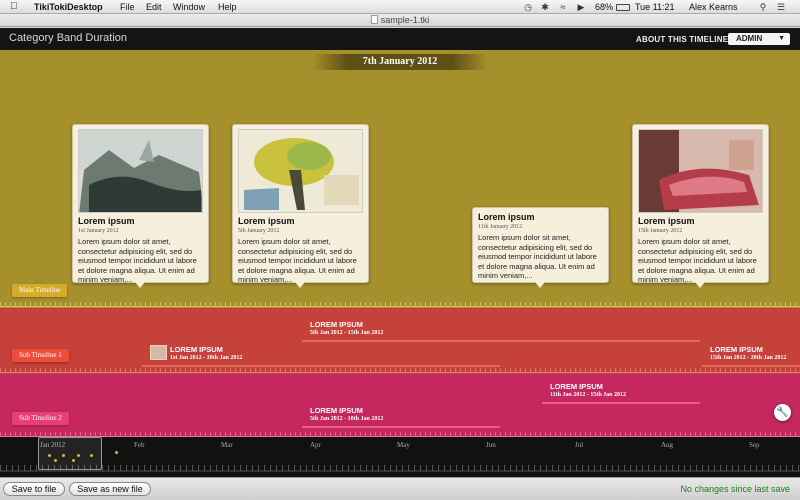 The image size is (800, 500). I want to click on app-menu: TikiTokiDesktop, so click(68, 7).